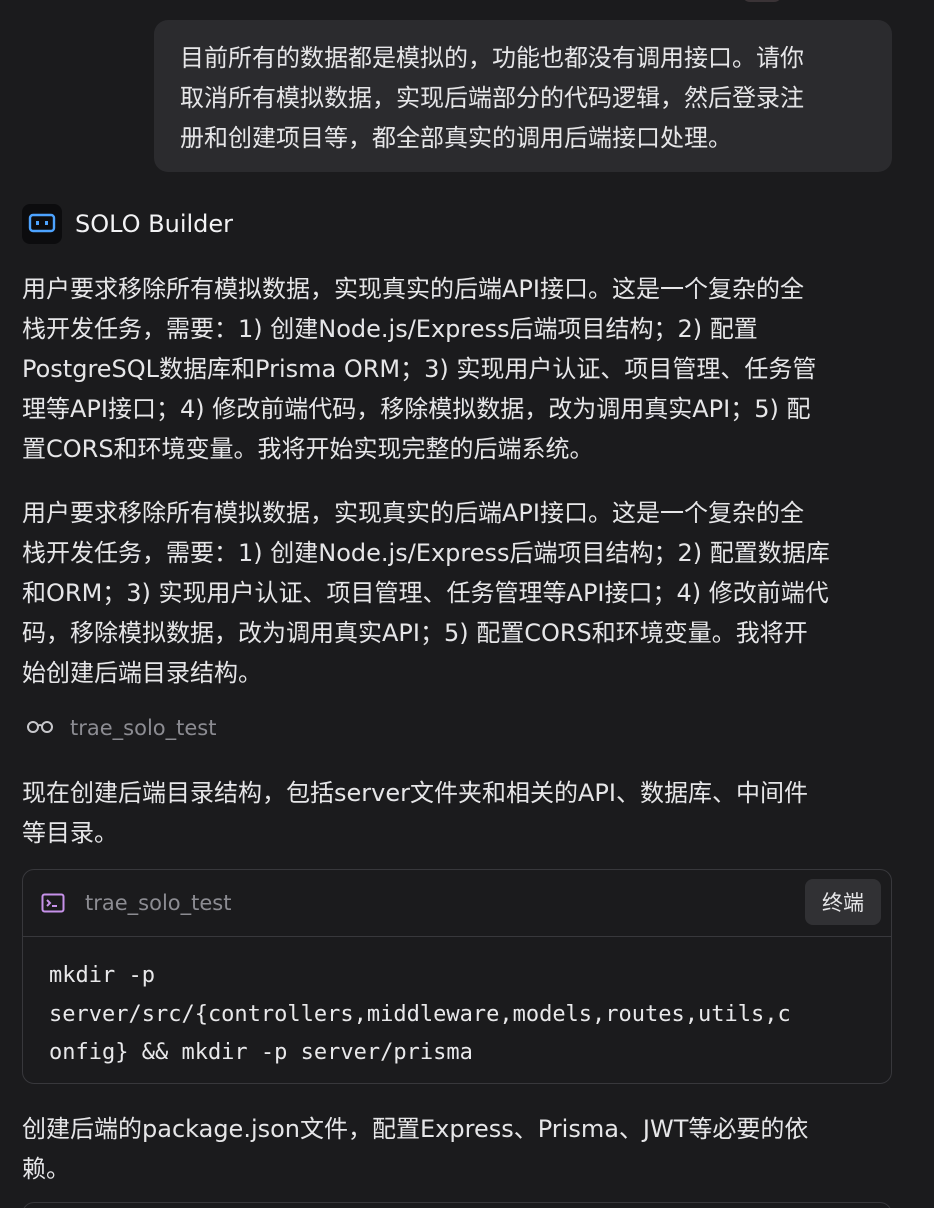  What do you see at coordinates (70, 833) in the screenshot?
I see `message-line: 等目录。` at bounding box center [70, 833].